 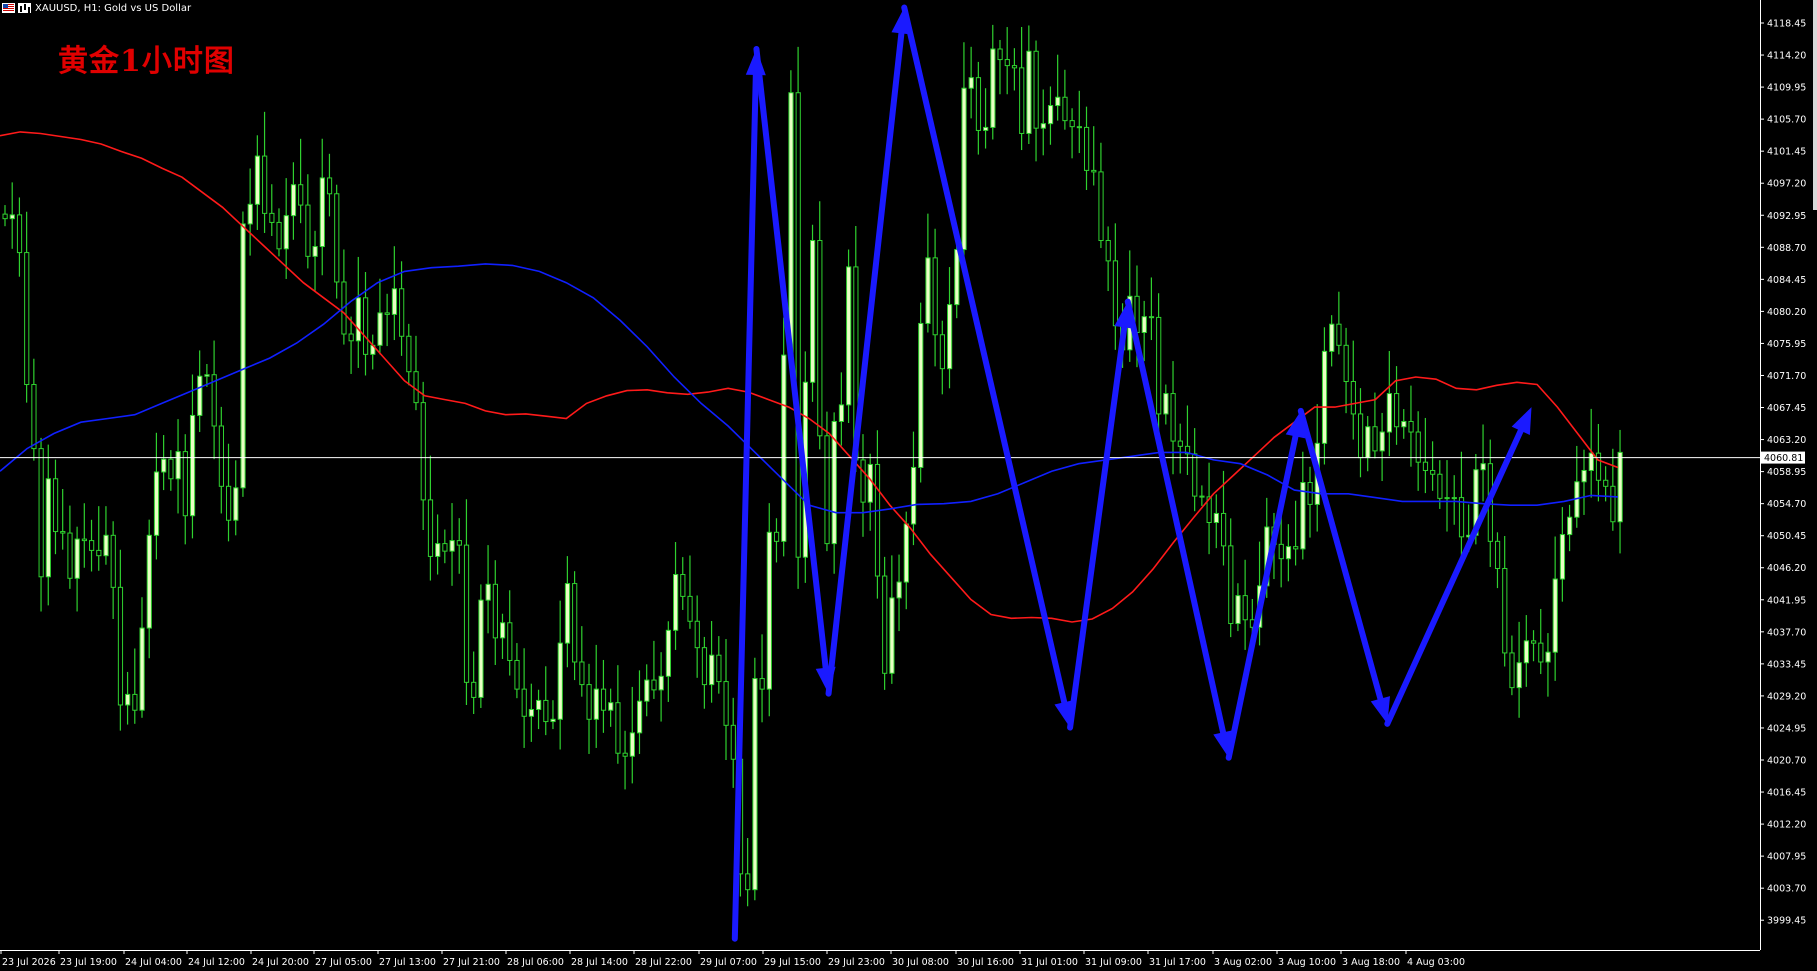 I want to click on chart-window-icon, so click(x=24, y=8).